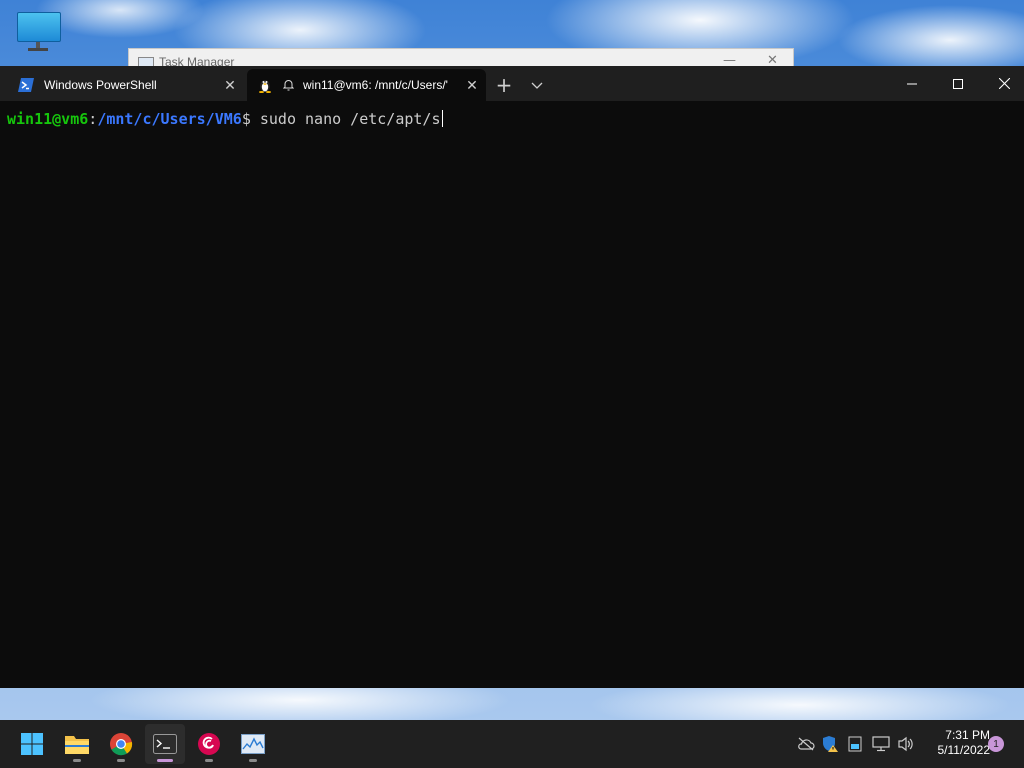  I want to click on terminal-icon, so click(165, 744).